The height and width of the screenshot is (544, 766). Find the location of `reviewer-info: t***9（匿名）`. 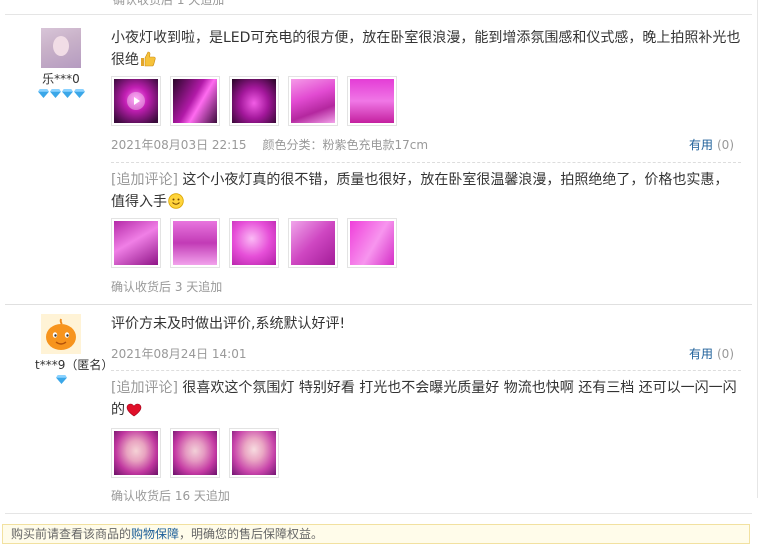

reviewer-info: t***9（匿名） is located at coordinates (74, 349).